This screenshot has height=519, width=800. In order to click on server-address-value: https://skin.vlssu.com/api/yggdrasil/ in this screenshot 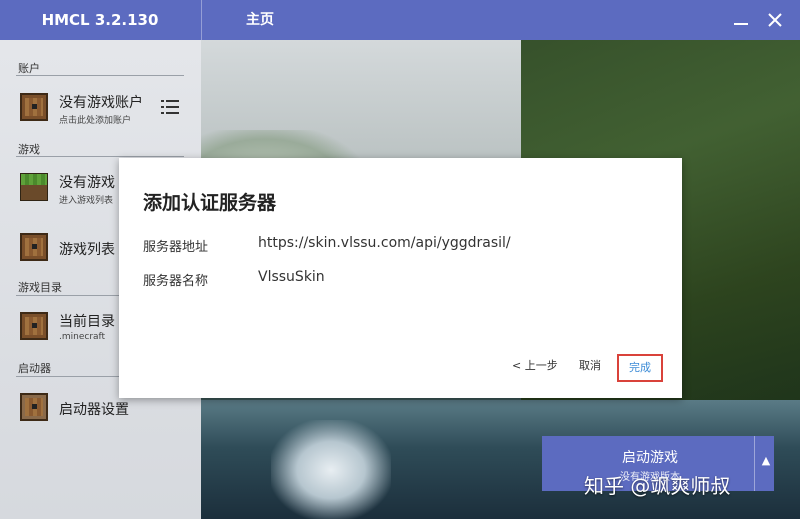, I will do `click(384, 243)`.